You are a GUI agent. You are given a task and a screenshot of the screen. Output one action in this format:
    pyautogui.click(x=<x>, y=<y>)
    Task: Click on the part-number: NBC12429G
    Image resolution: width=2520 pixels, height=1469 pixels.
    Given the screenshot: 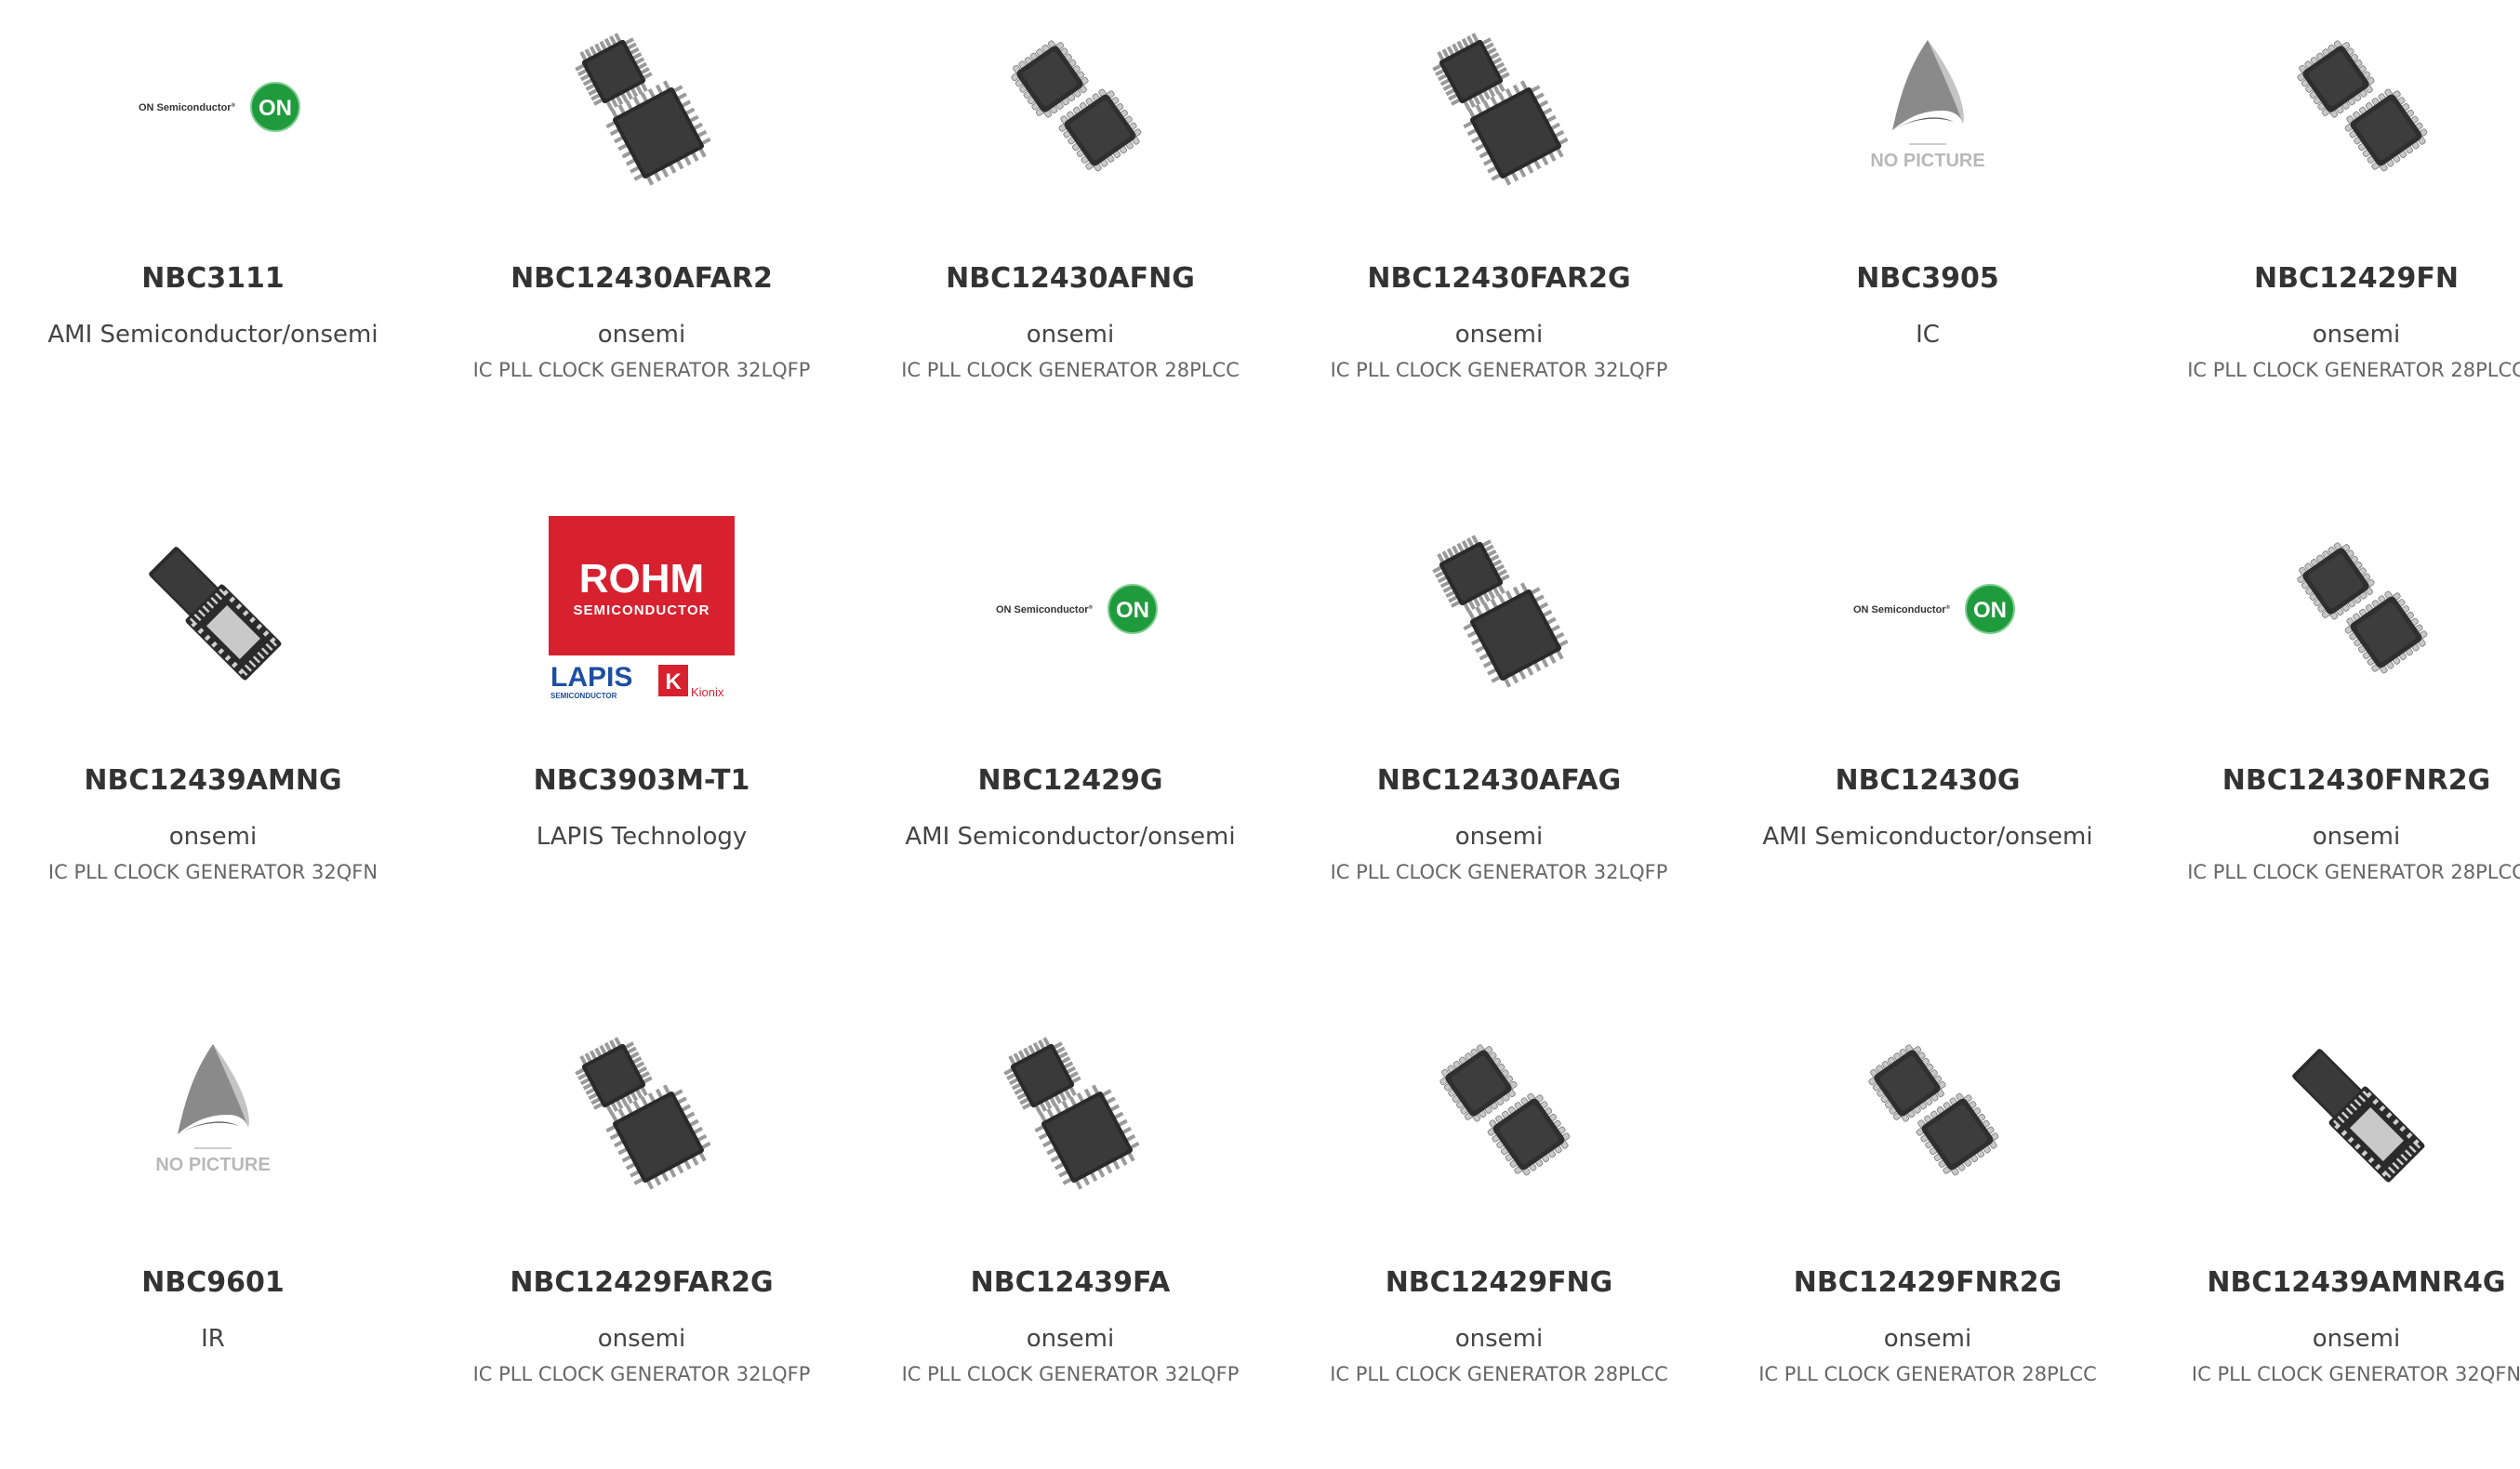 What is the action you would take?
    pyautogui.click(x=1070, y=781)
    